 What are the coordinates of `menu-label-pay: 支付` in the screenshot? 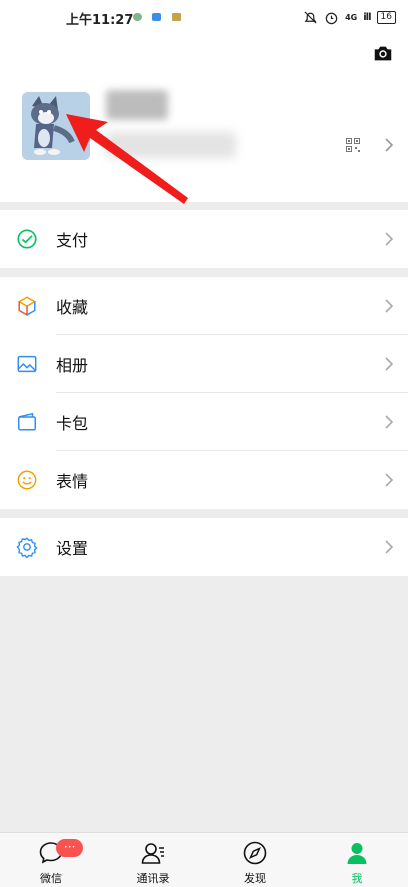 It's located at (72, 240).